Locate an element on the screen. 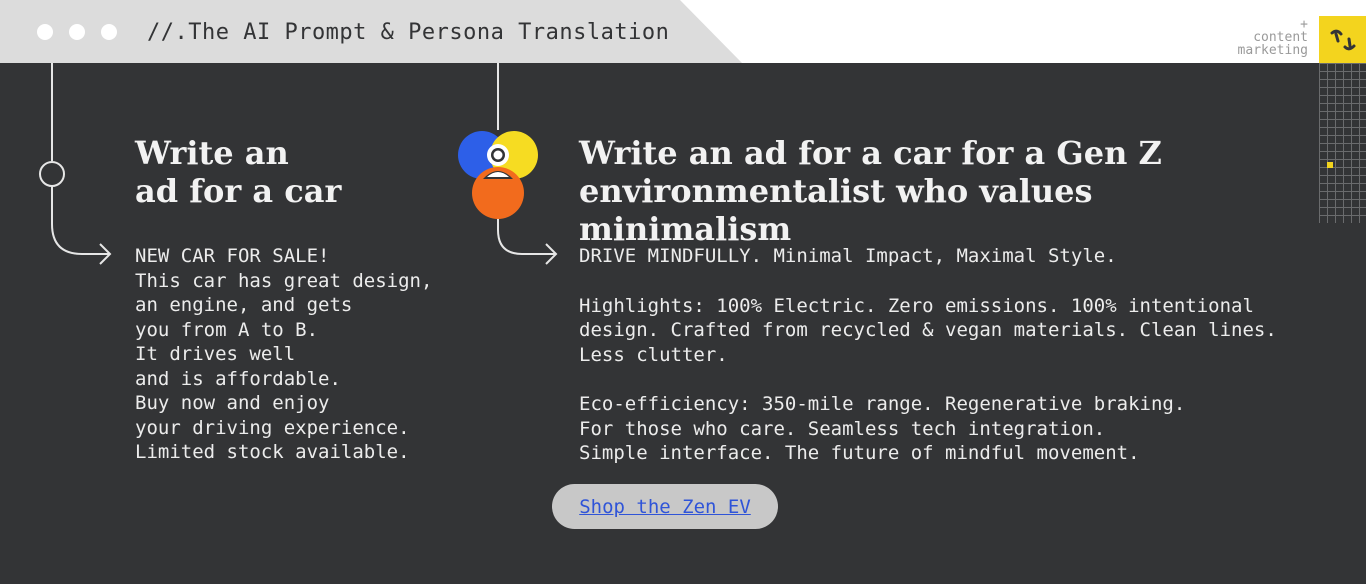 This screenshot has width=1366, height=584. ad-line: your driving experience. is located at coordinates (272, 427).